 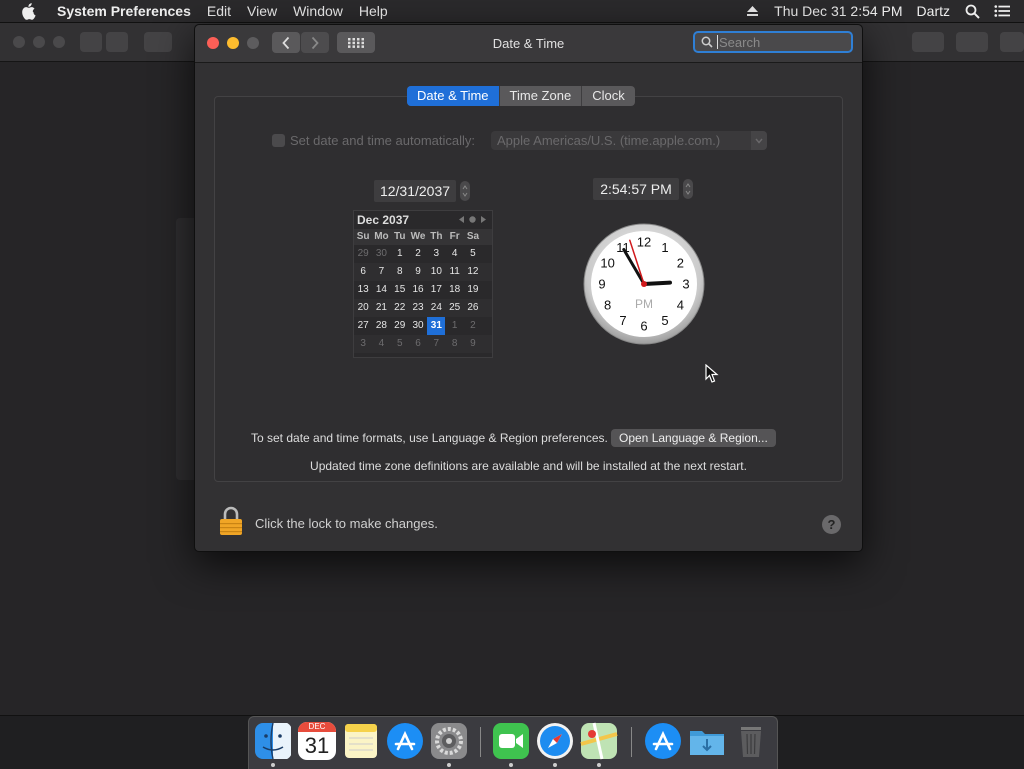 I want to click on calendar-prev-month-icon, so click(x=461, y=219).